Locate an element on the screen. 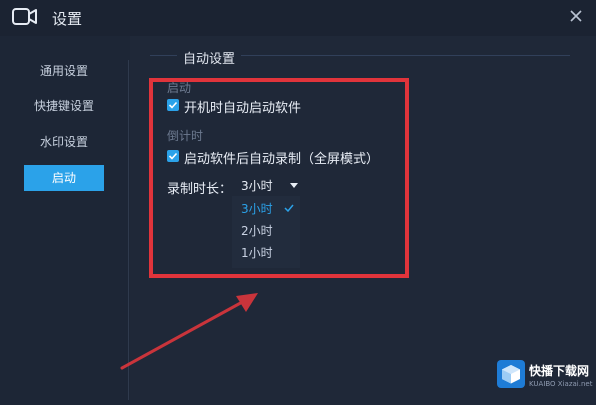 The image size is (596, 405). auto-settings-title: 自动设置 is located at coordinates (209, 57).